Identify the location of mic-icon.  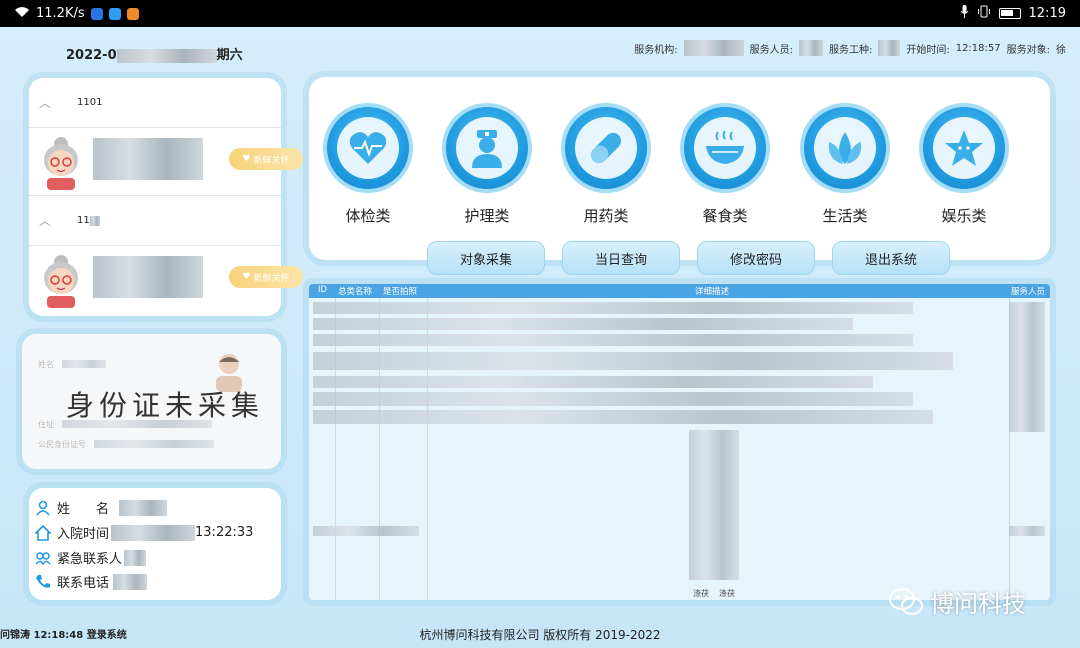
(964, 13).